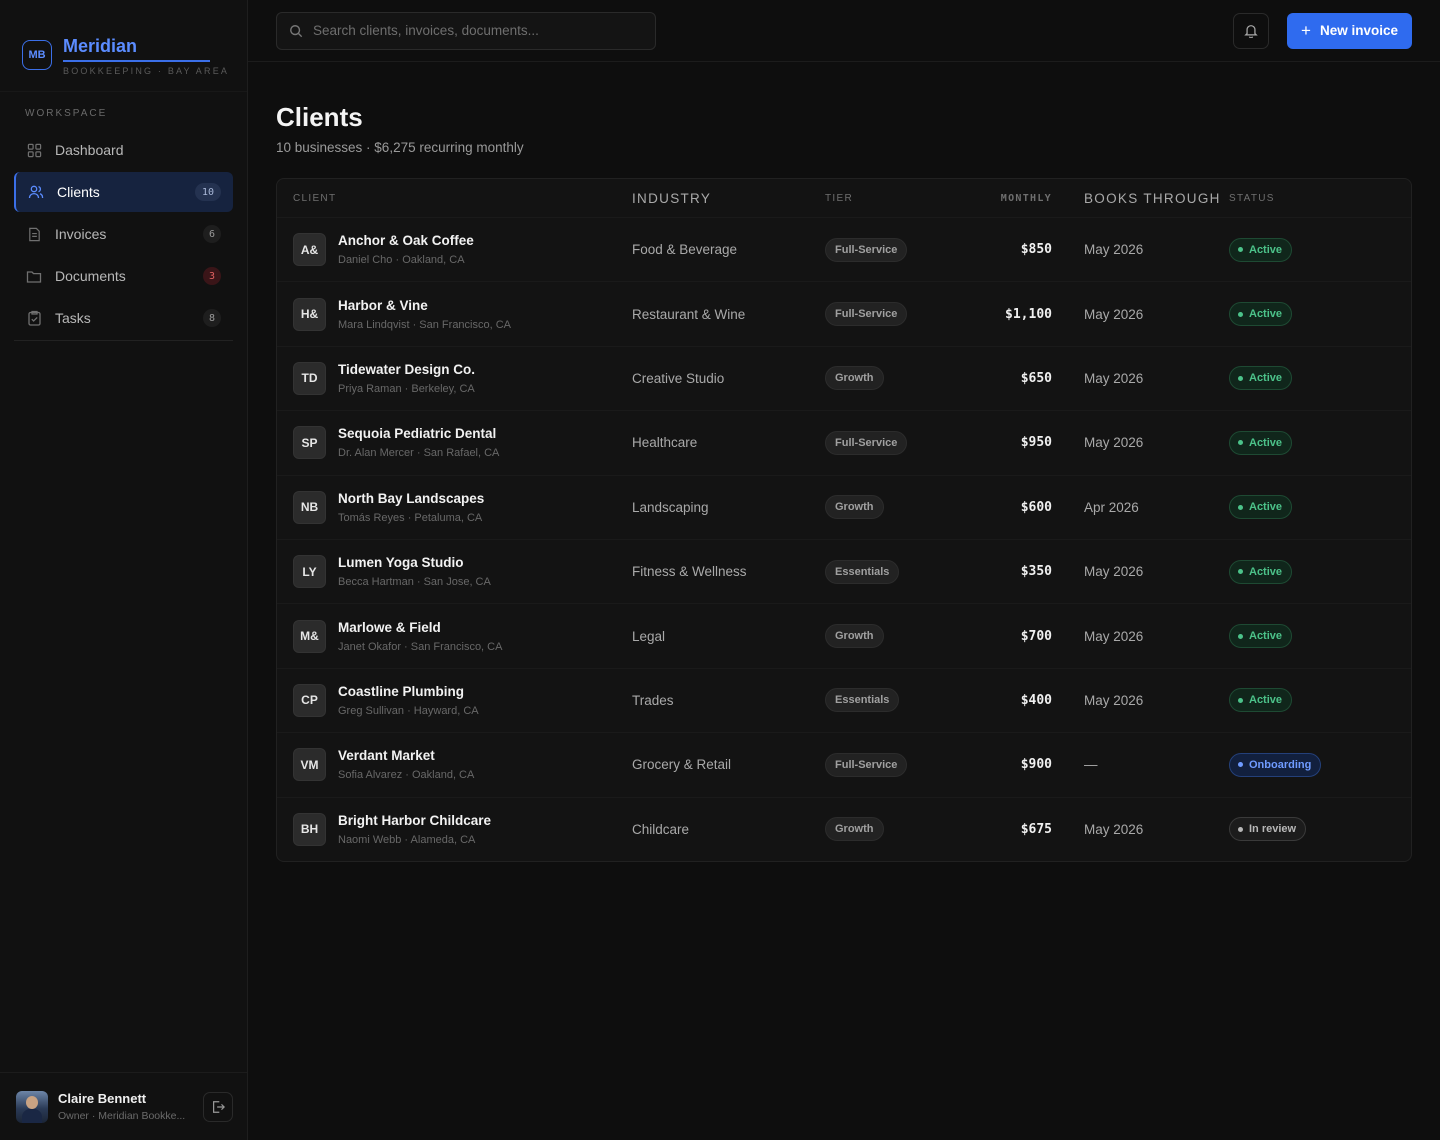 The width and height of the screenshot is (1440, 1140). What do you see at coordinates (1036, 378) in the screenshot?
I see `client-monthly: $650` at bounding box center [1036, 378].